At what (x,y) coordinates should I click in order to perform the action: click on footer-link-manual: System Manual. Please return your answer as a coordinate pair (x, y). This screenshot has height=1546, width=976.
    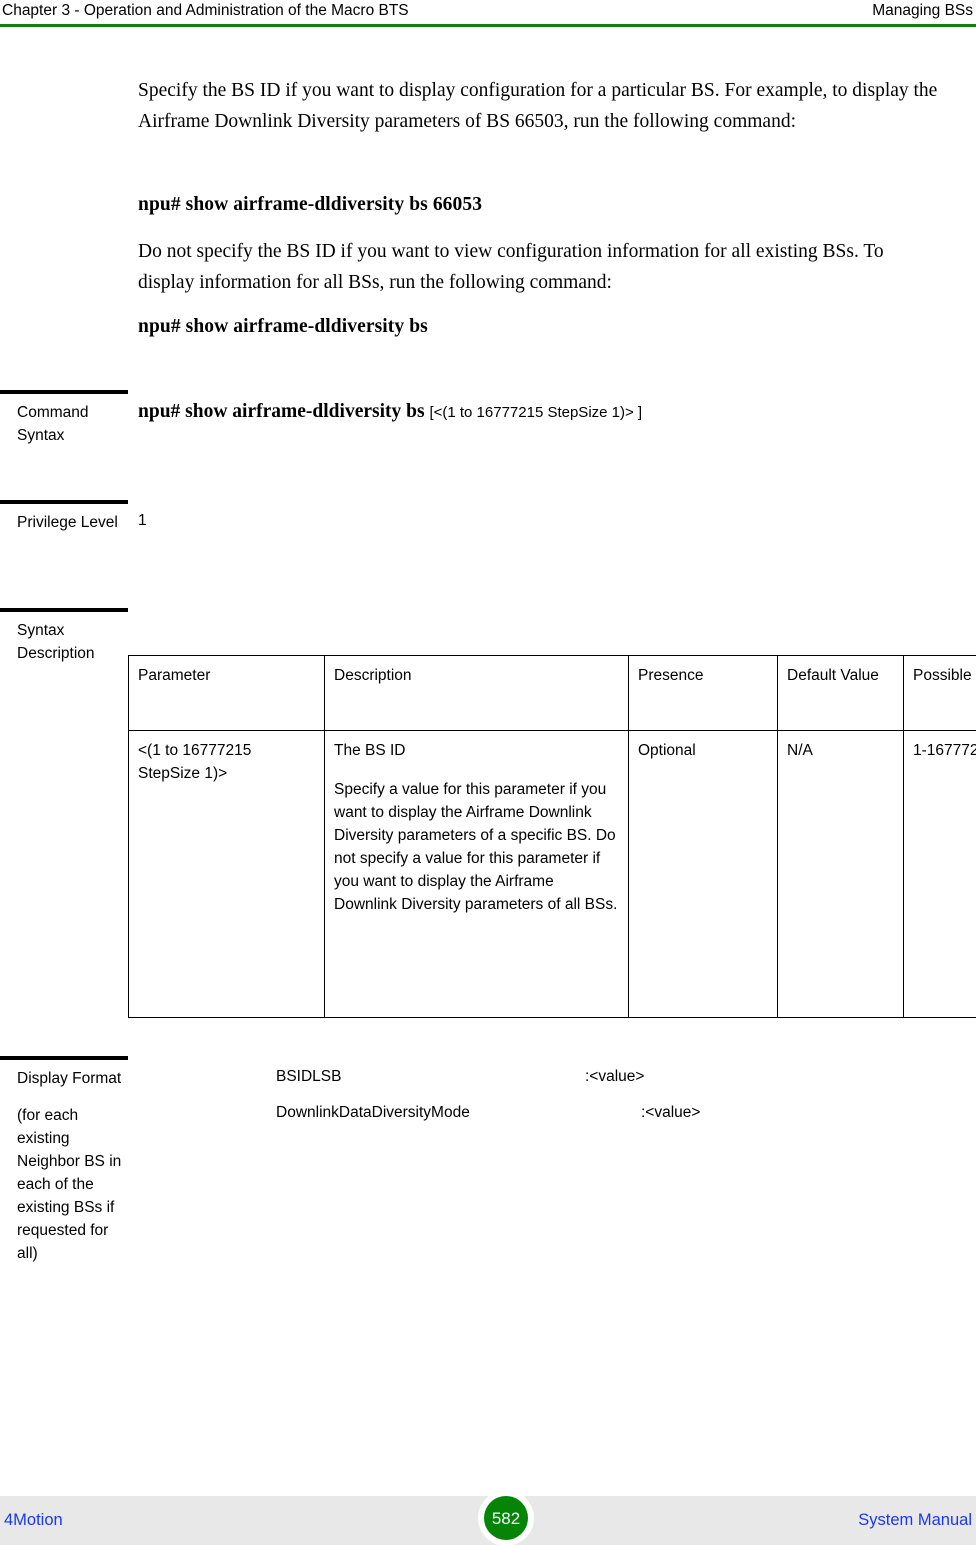
    Looking at the image, I should click on (915, 1520).